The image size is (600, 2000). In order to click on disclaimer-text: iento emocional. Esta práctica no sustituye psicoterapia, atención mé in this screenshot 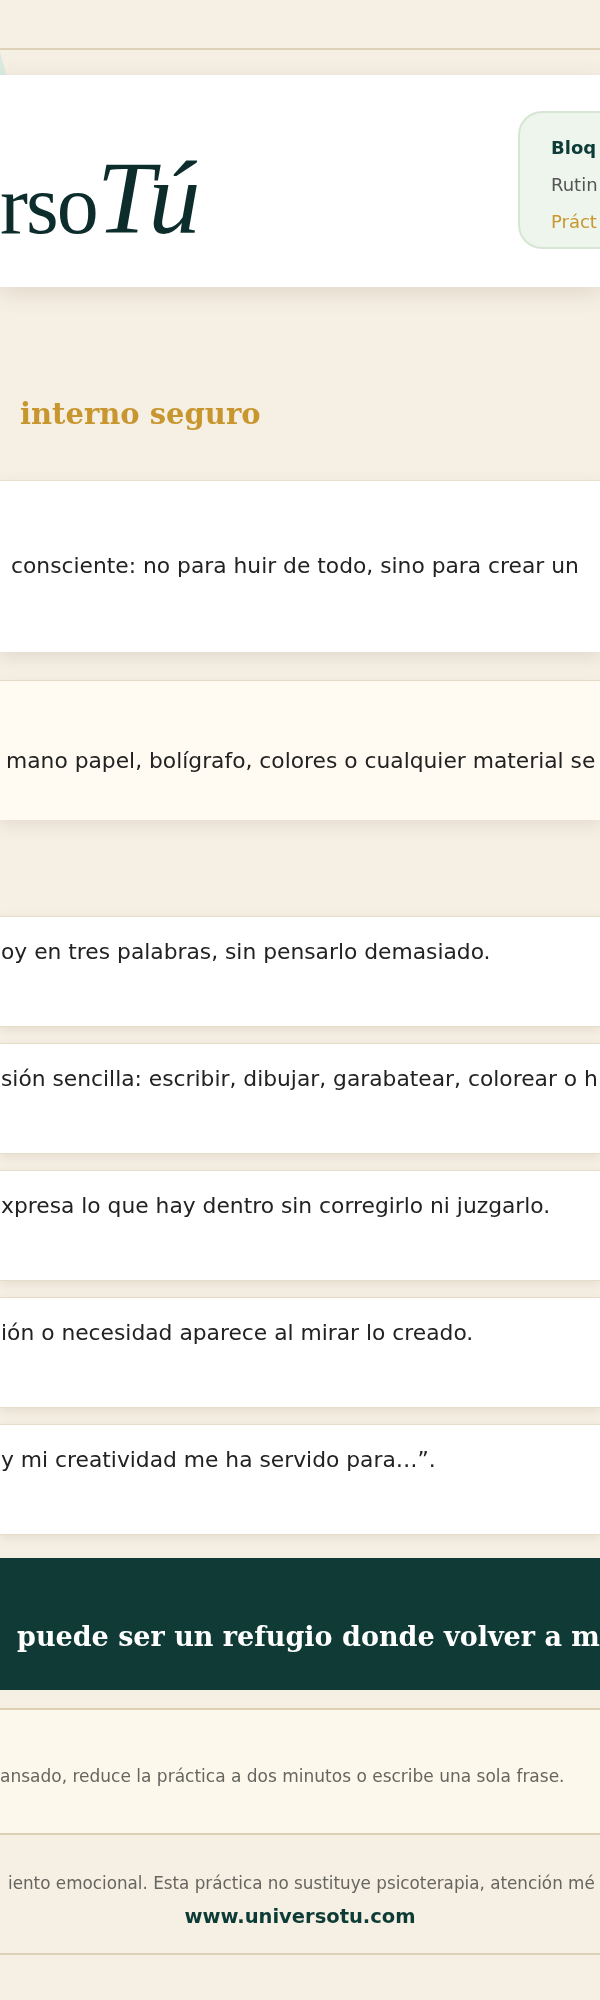, I will do `click(301, 1883)`.